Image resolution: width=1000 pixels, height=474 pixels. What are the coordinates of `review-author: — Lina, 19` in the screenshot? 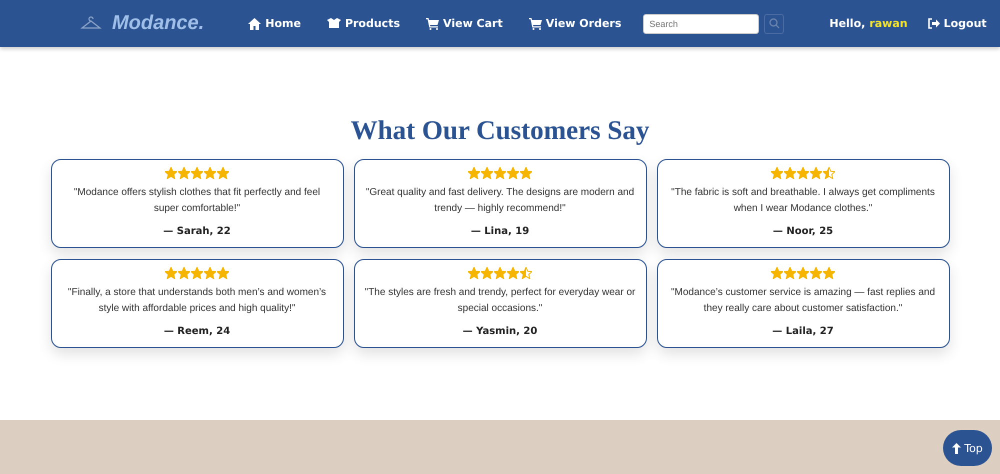 It's located at (500, 231).